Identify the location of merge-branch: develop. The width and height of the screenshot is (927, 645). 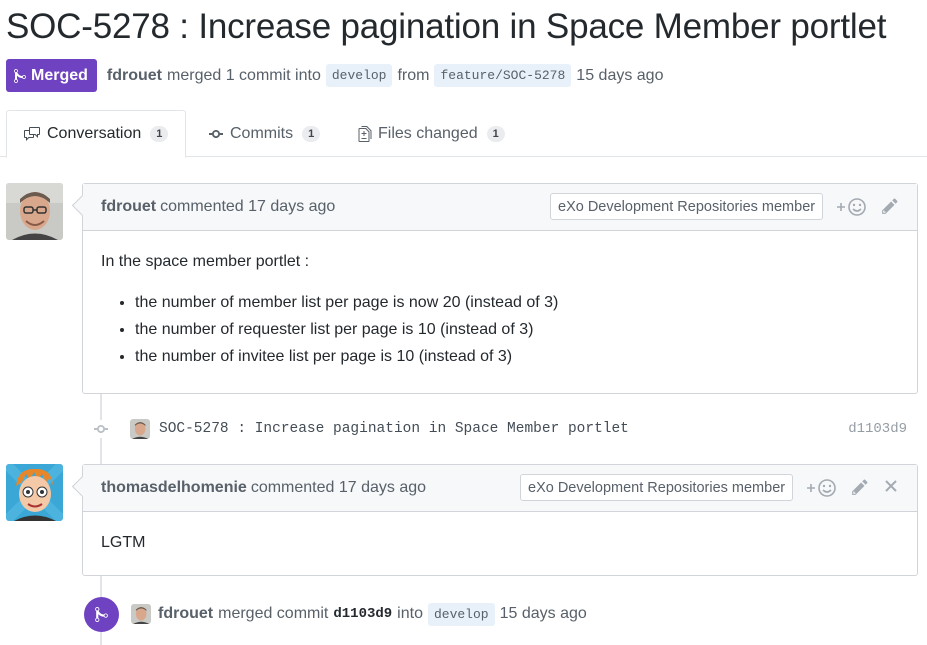
(461, 614).